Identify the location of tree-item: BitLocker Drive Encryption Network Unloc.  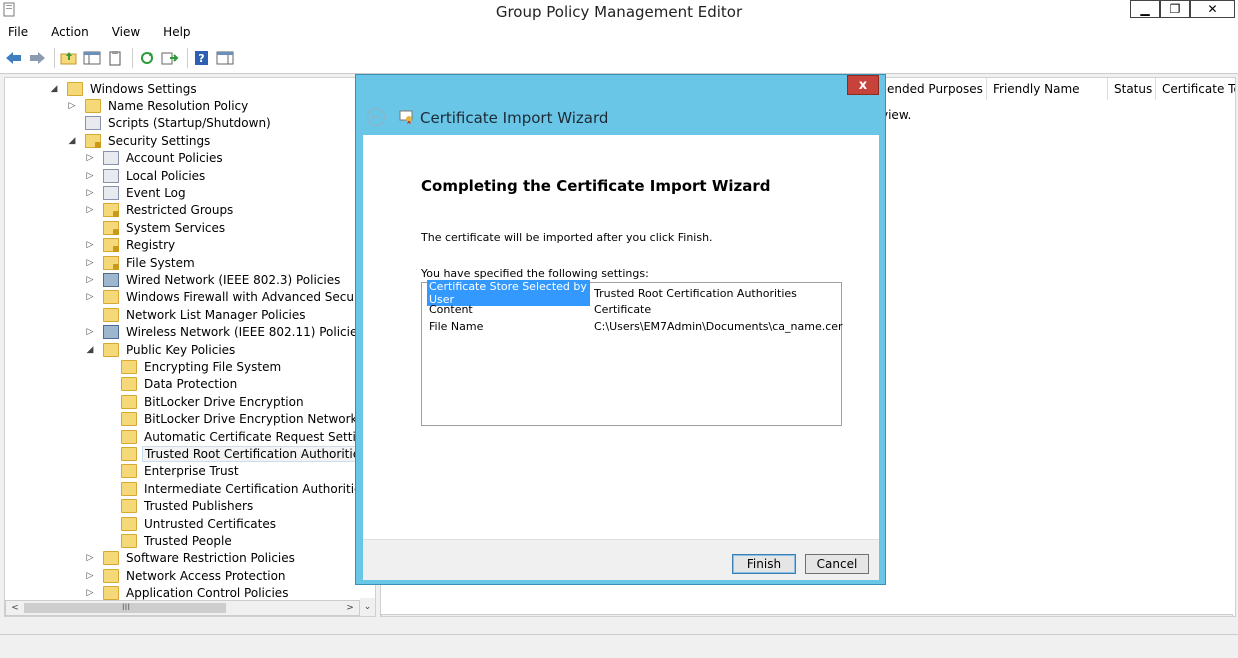
(239, 419).